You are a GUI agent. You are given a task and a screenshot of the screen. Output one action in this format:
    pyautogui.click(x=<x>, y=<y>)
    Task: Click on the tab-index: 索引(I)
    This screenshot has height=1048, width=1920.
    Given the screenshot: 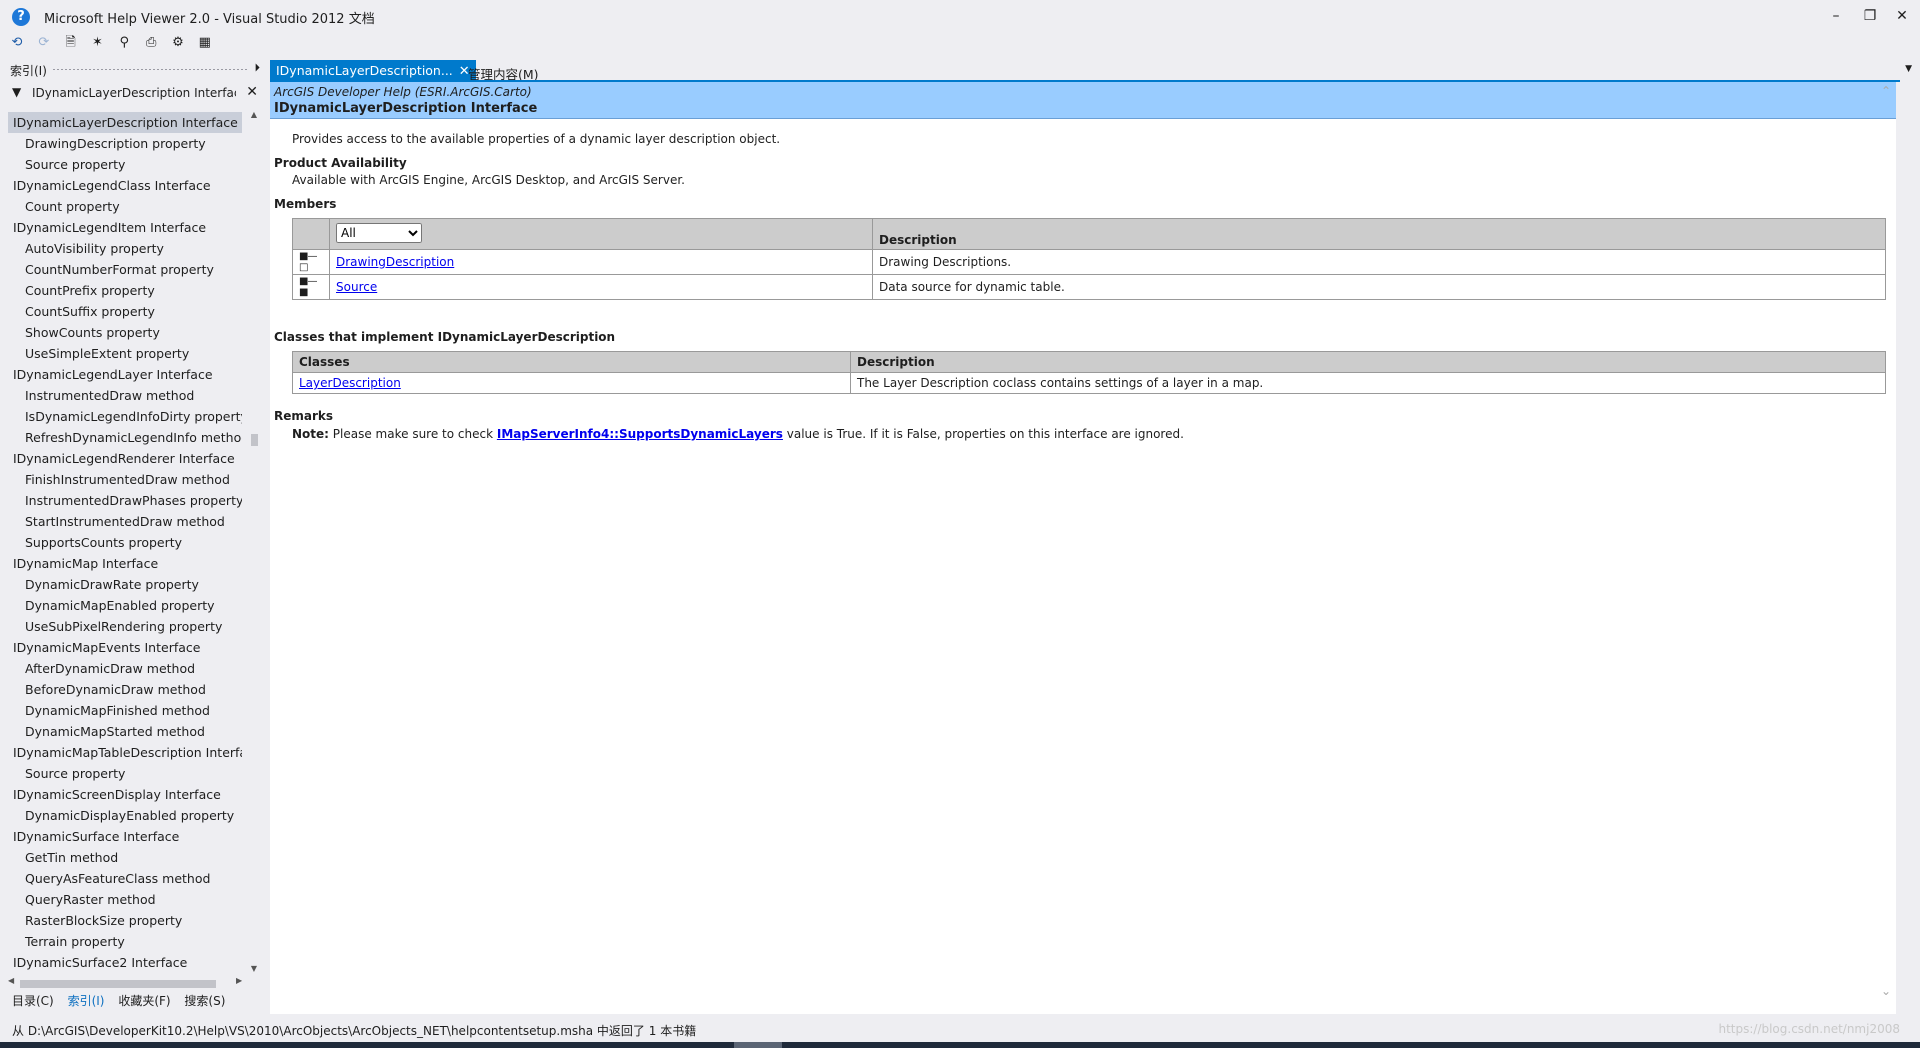 What is the action you would take?
    pyautogui.click(x=86, y=1000)
    